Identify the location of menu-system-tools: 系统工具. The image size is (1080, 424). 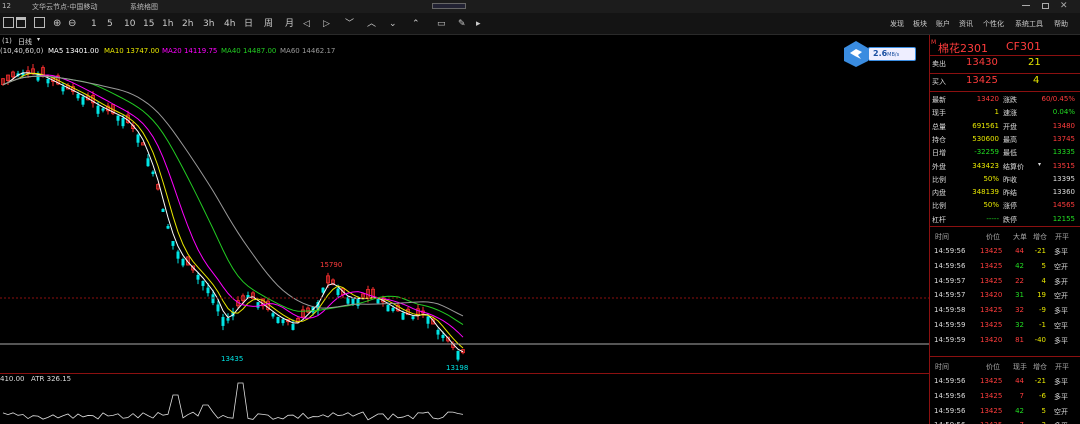
(1029, 24).